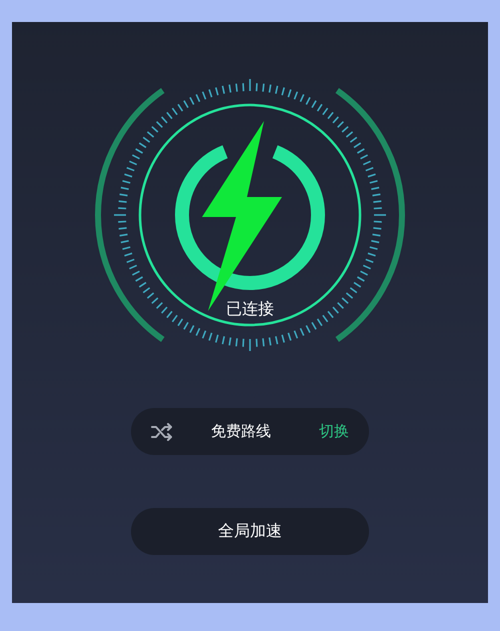  Describe the element at coordinates (334, 431) in the screenshot. I see `switch-link: 切换` at that location.